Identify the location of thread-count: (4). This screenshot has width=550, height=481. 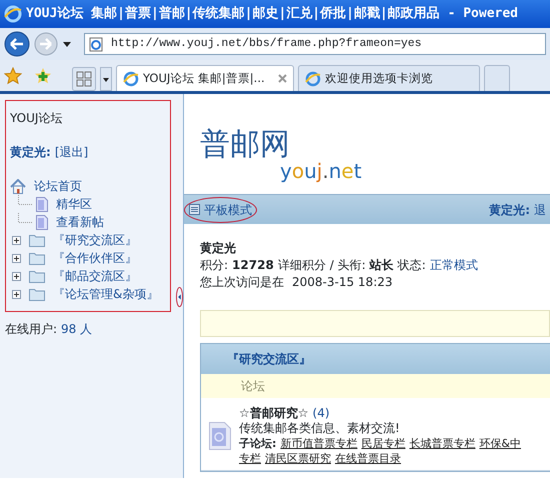
(321, 413).